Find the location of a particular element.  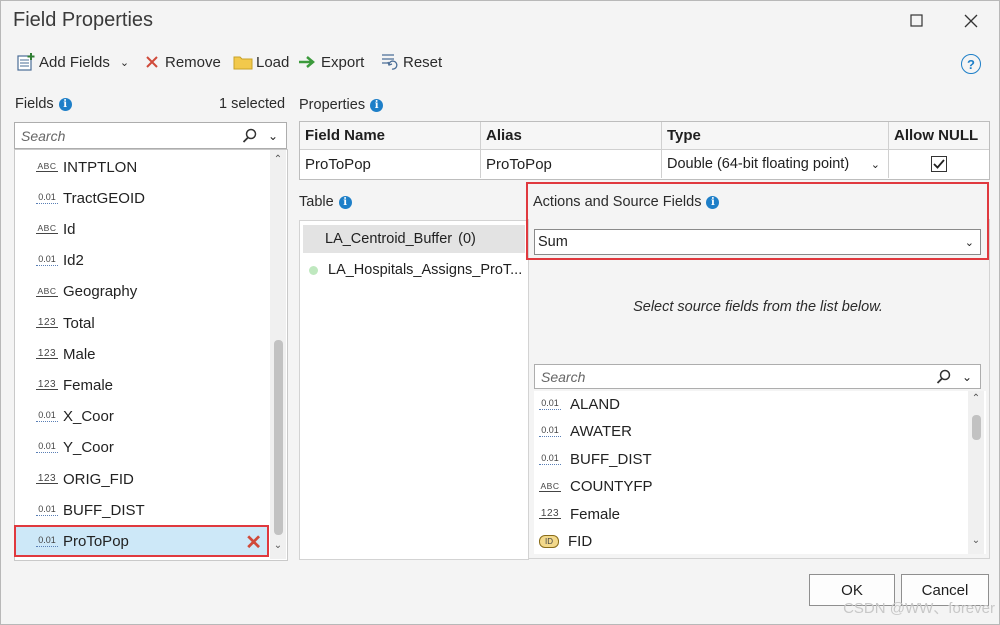

header-type: Type is located at coordinates (775, 136).